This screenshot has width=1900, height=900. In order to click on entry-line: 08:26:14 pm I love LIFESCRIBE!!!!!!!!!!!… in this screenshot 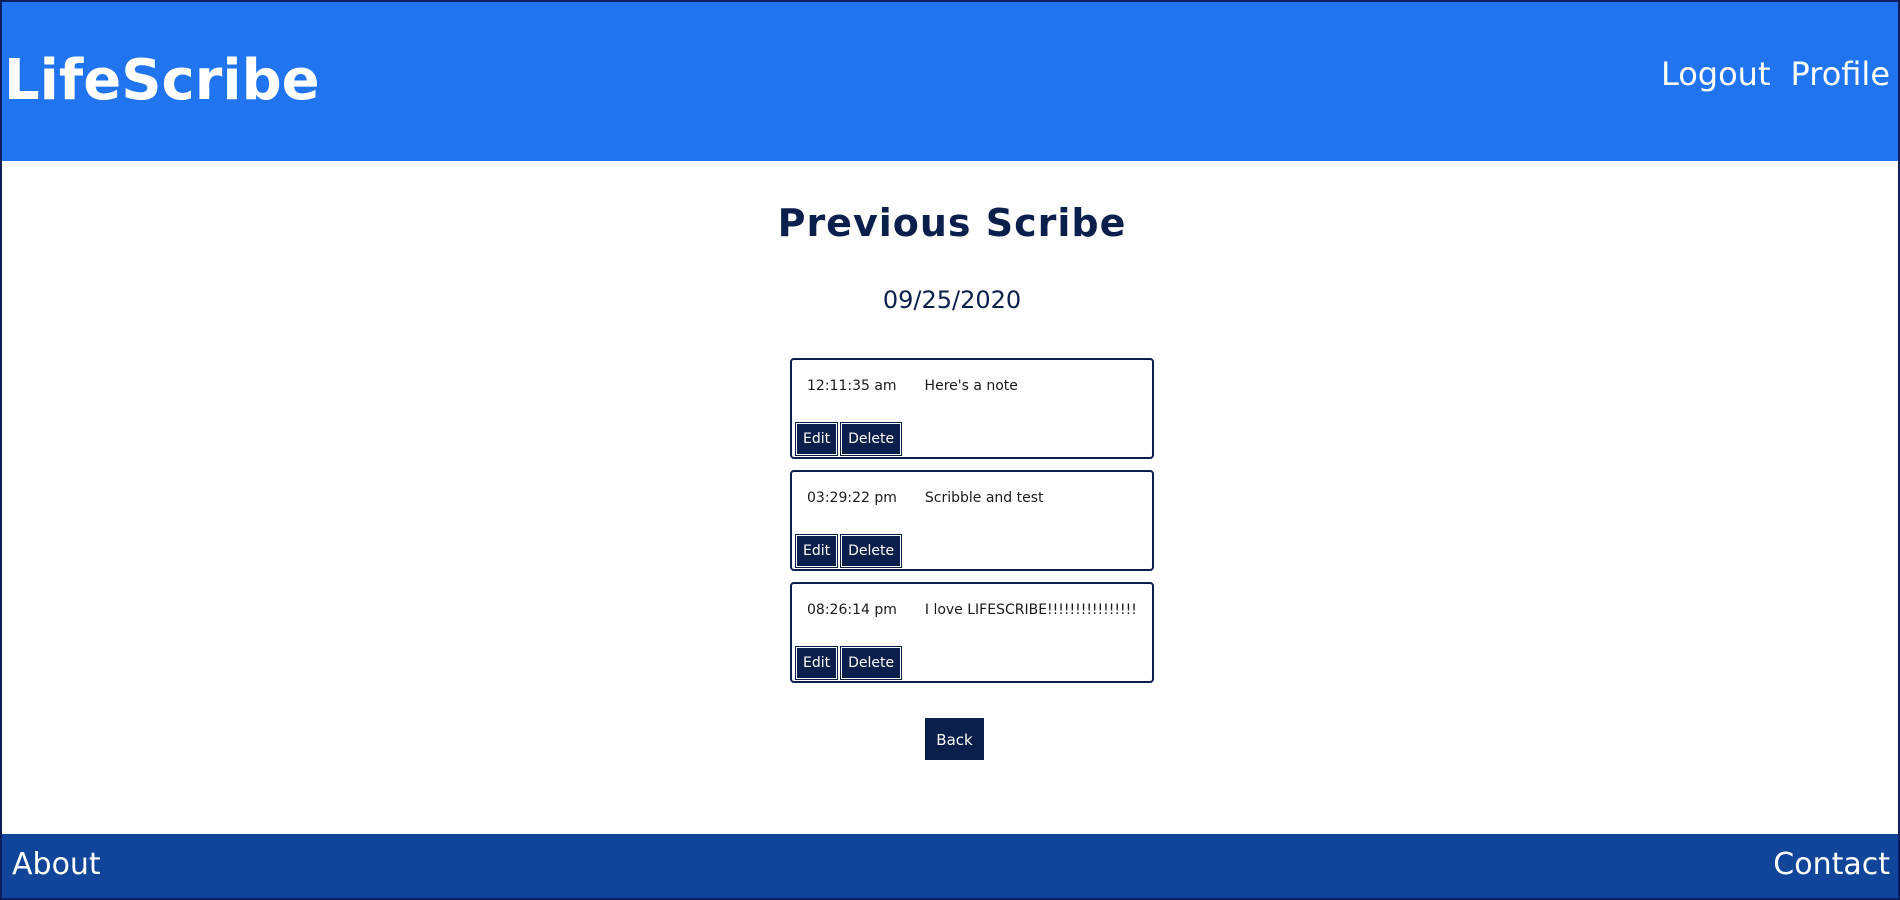, I will do `click(972, 610)`.